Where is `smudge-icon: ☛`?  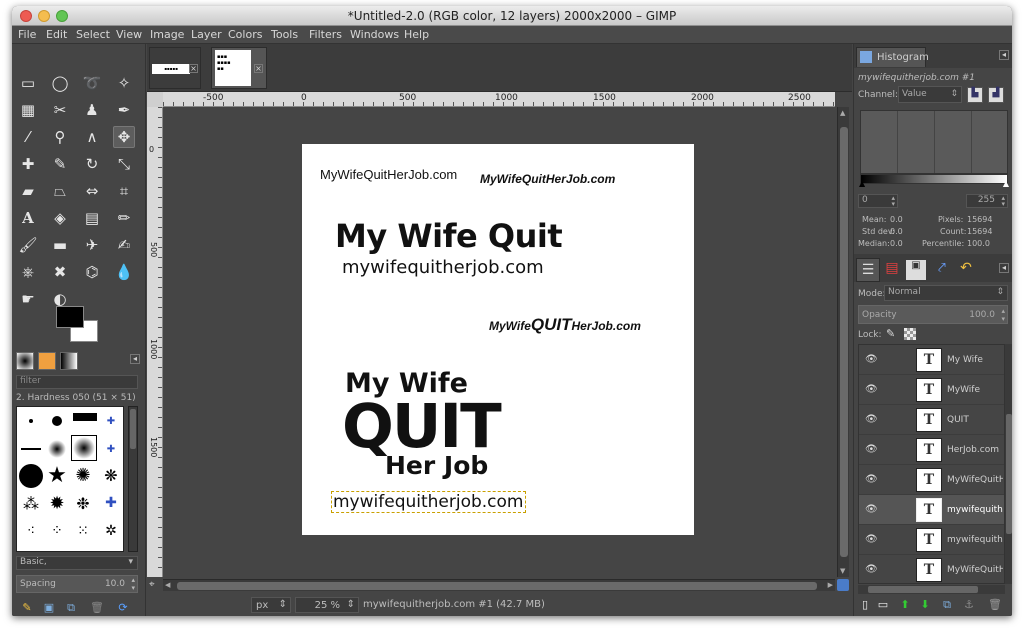 smudge-icon: ☛ is located at coordinates (28, 299).